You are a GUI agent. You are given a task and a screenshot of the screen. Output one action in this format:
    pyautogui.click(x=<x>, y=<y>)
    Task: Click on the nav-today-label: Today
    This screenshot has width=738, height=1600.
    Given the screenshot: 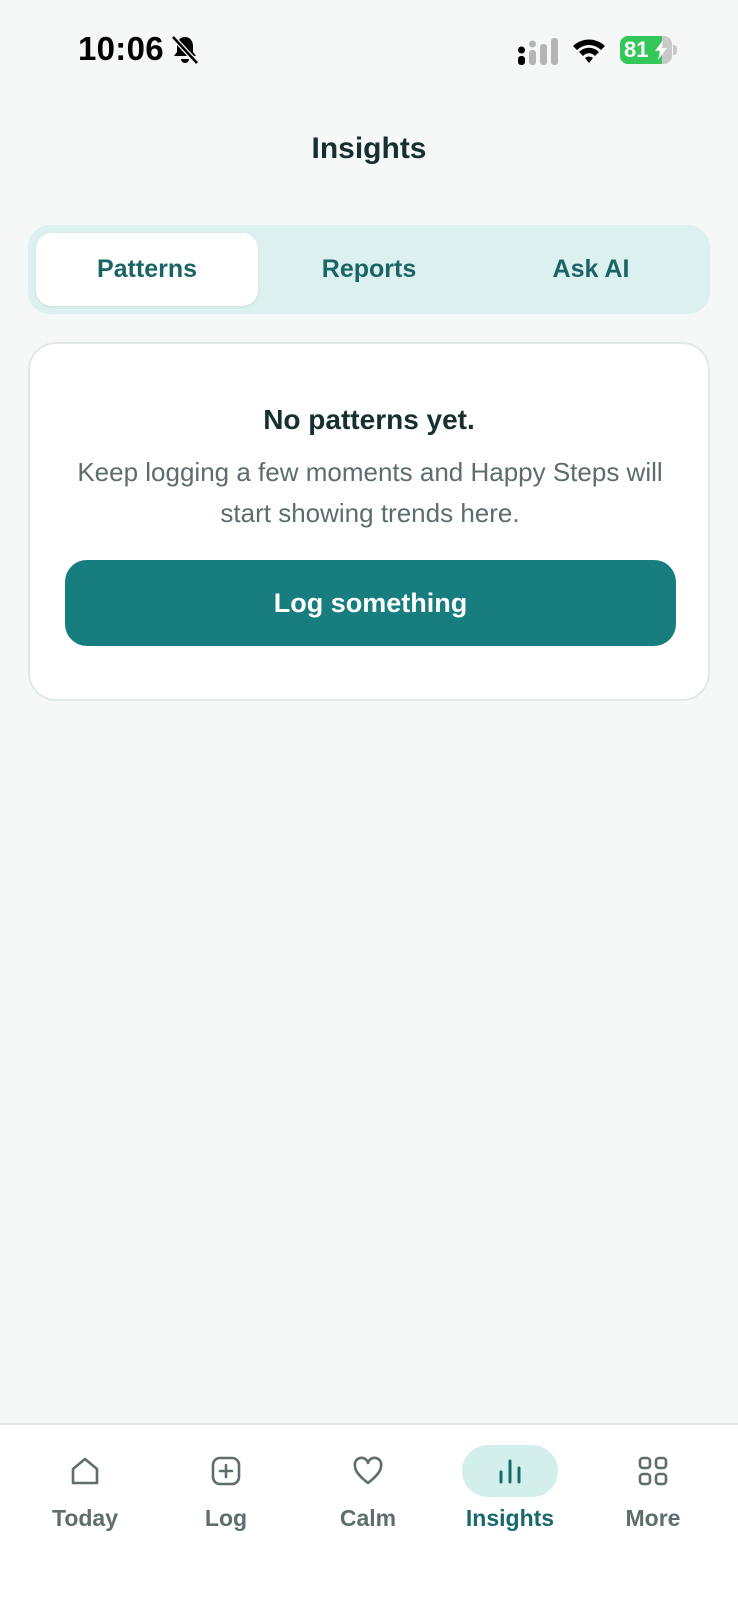 What is the action you would take?
    pyautogui.click(x=85, y=1518)
    